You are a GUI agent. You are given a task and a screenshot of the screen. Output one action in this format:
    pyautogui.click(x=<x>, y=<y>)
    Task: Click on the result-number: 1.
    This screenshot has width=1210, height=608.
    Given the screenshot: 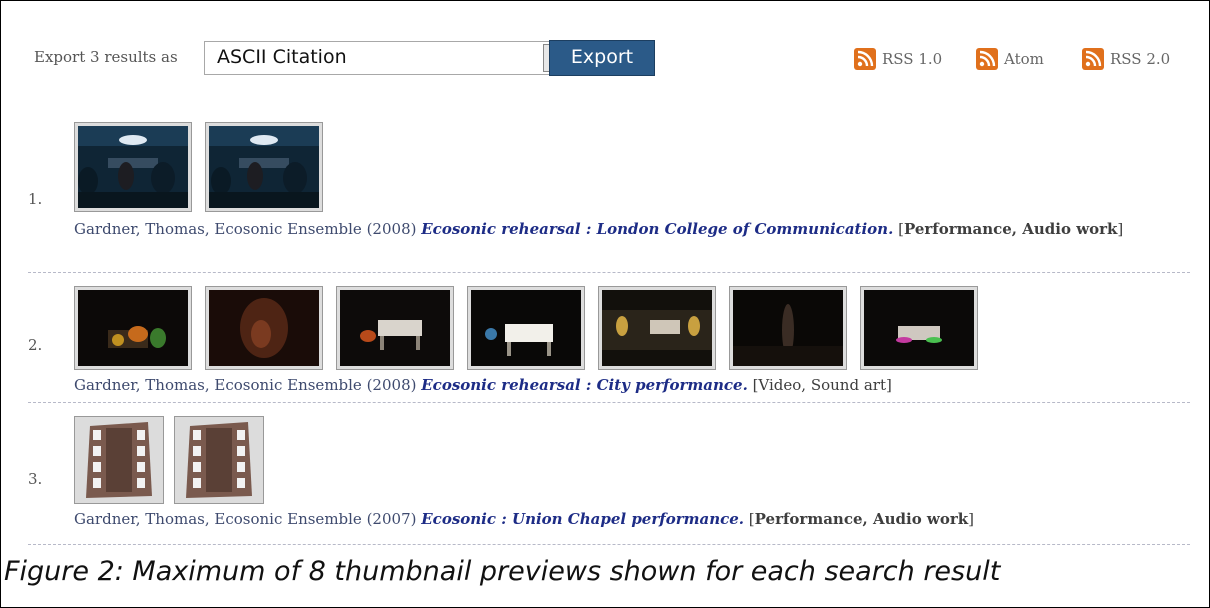 What is the action you would take?
    pyautogui.click(x=35, y=199)
    